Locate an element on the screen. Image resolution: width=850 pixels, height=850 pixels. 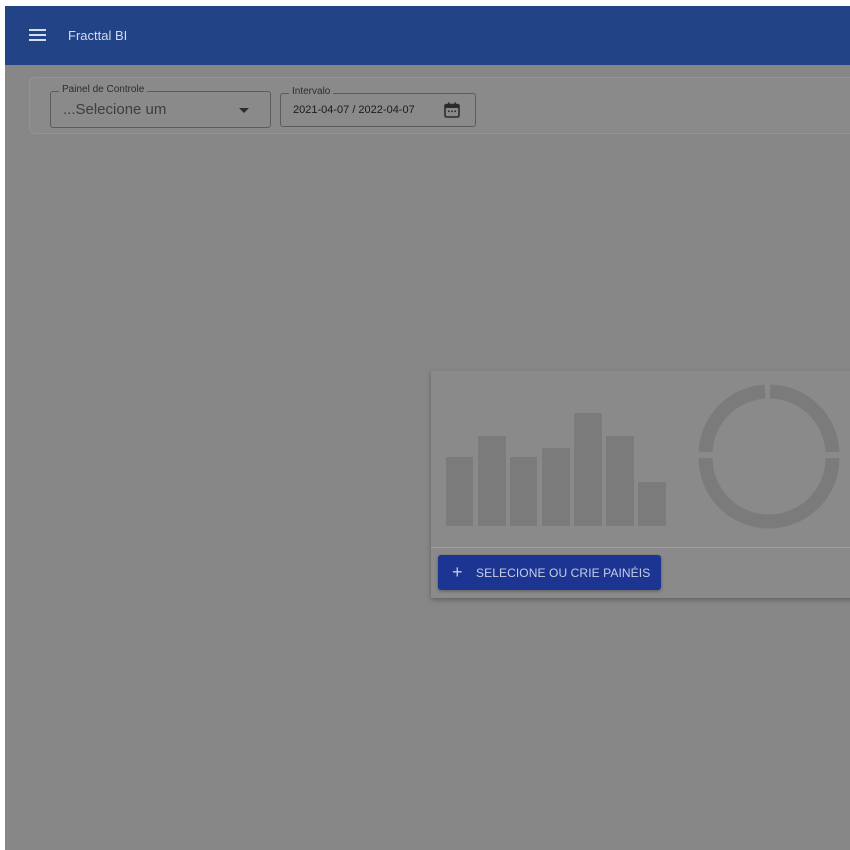
date-range-value: 2021-04-07 / 2022-04-07 is located at coordinates (354, 110).